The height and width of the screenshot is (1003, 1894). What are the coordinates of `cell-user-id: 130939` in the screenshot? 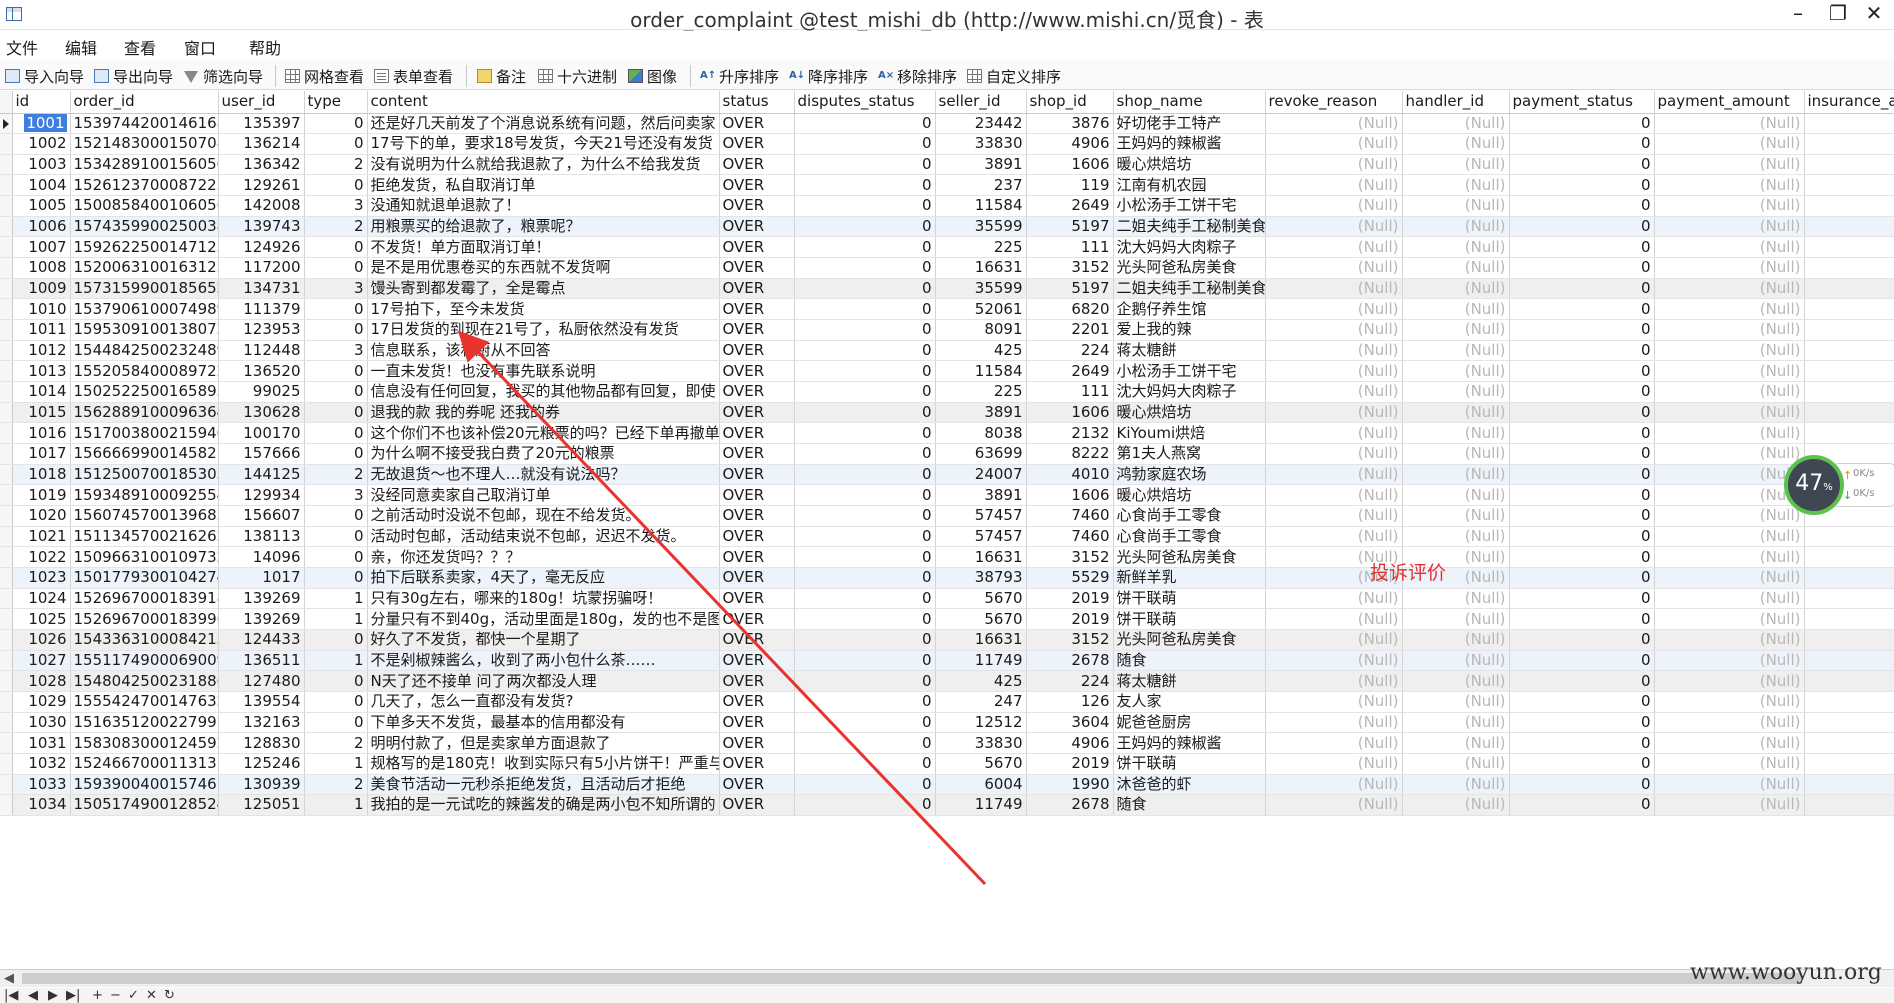 It's located at (261, 785).